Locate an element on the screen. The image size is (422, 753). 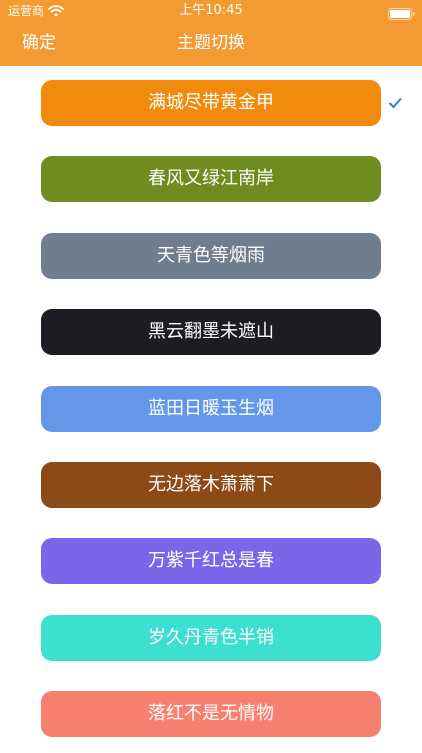
theme-row: 天青色等烟雨 is located at coordinates (211, 257).